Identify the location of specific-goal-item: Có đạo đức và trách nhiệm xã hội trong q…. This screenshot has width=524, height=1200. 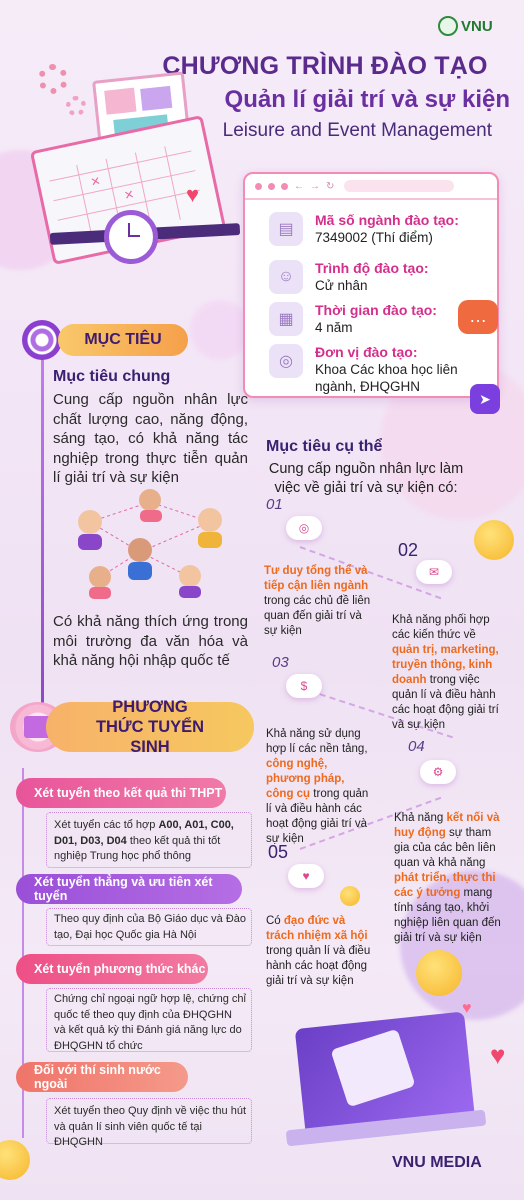
(318, 951).